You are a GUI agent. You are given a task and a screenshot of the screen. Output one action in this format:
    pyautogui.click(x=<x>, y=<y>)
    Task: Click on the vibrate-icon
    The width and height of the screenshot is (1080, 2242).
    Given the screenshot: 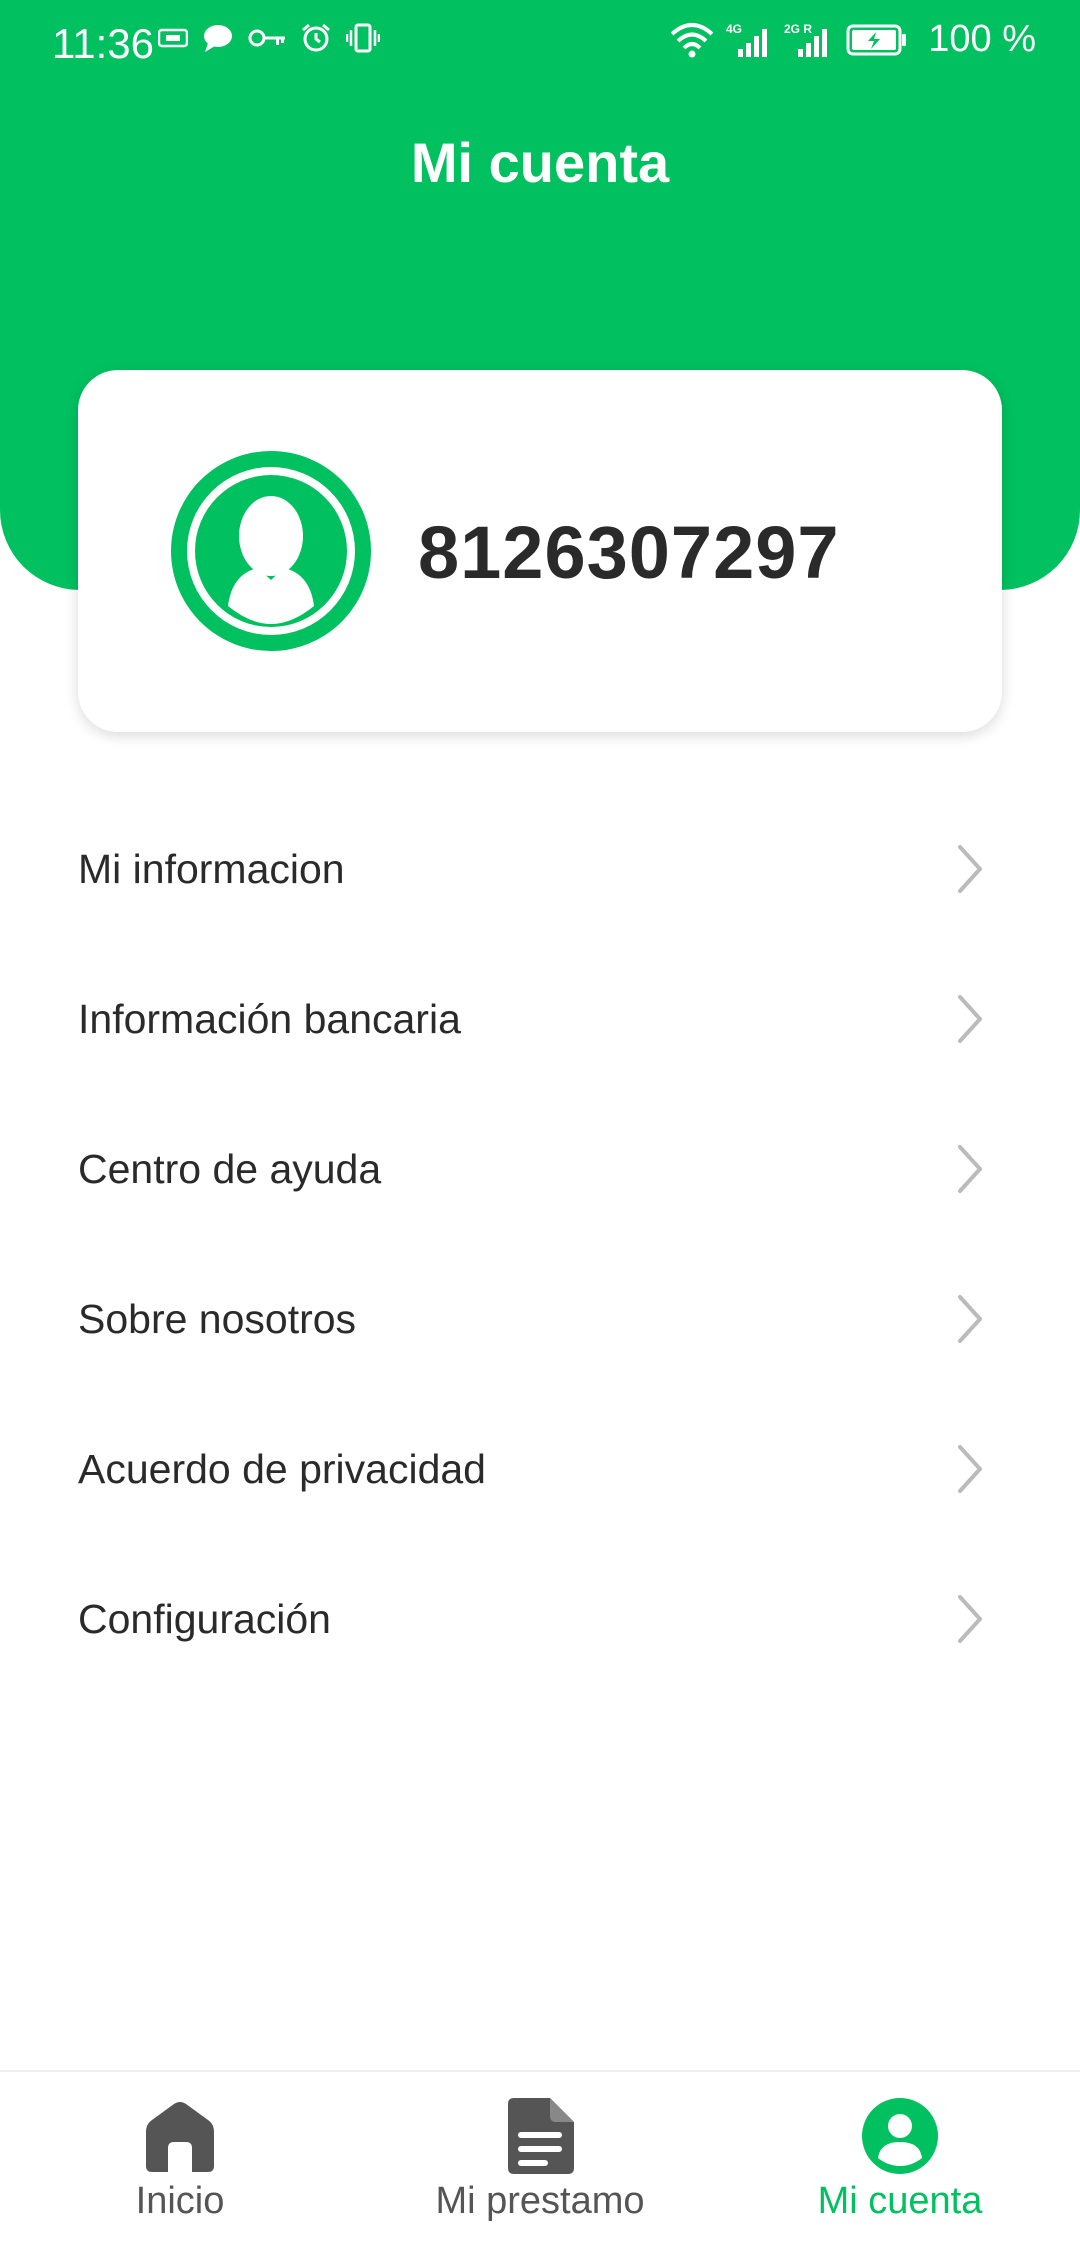 What is the action you would take?
    pyautogui.click(x=363, y=38)
    